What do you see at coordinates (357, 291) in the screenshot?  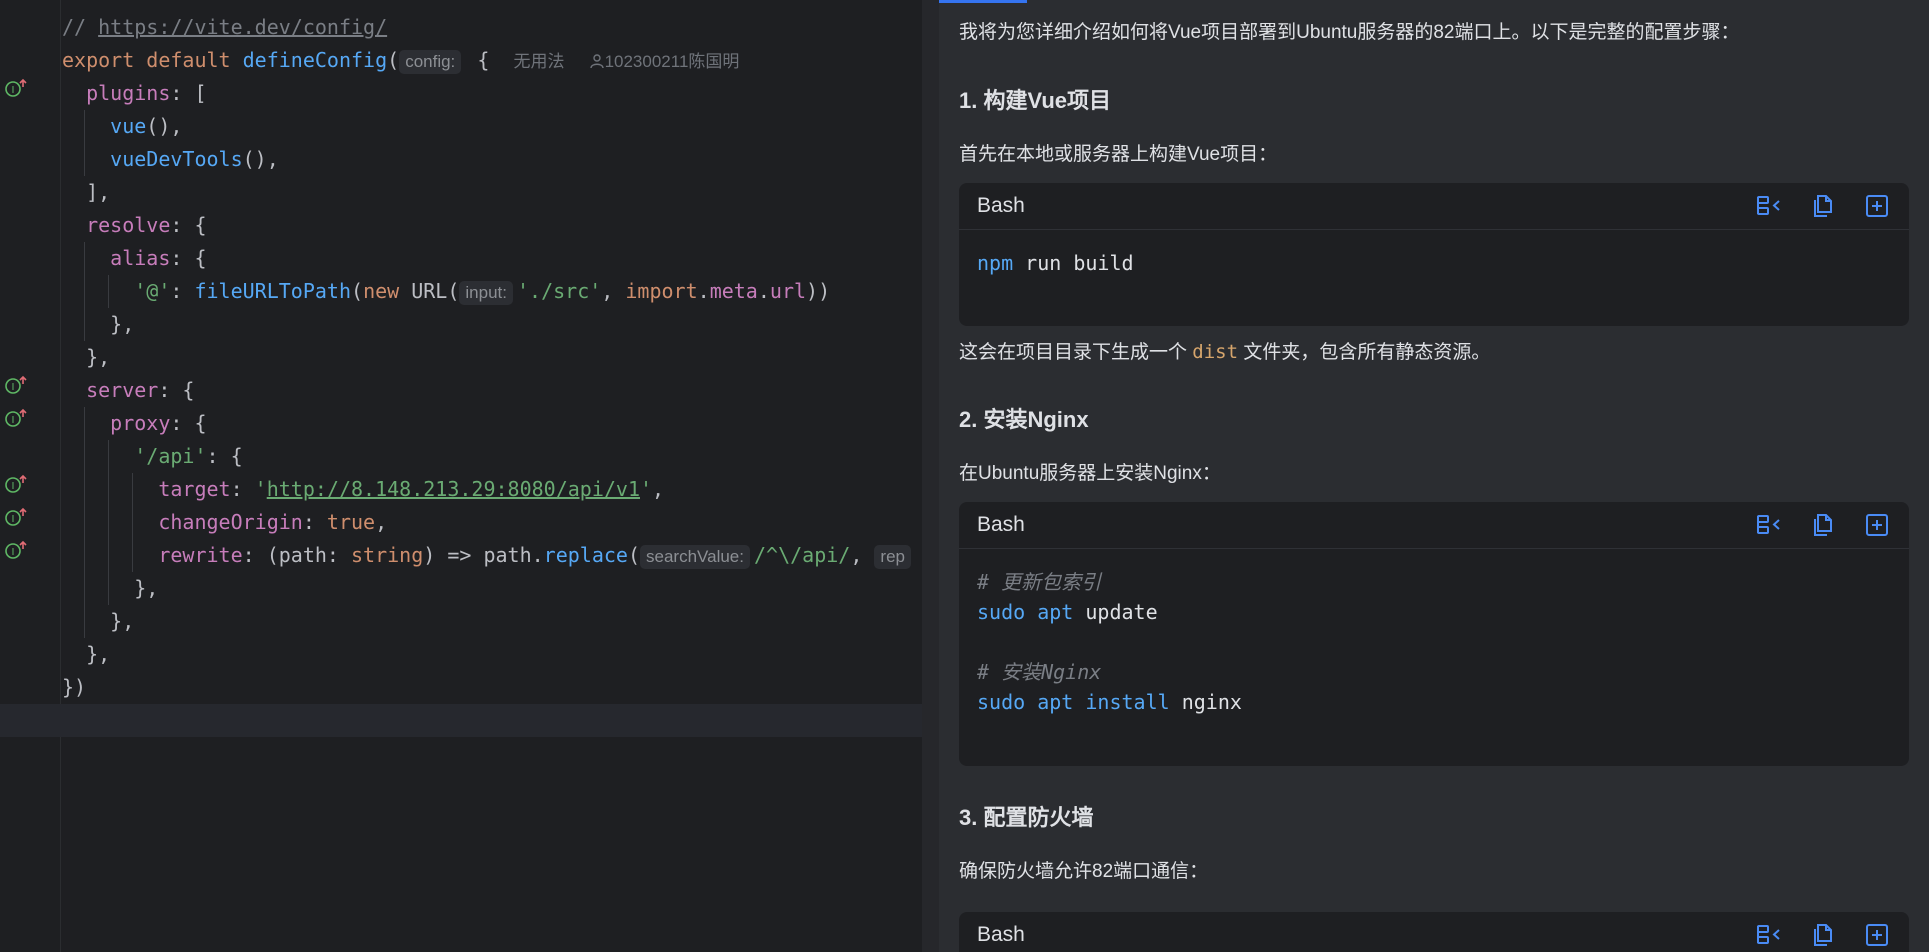 I see `punctuation: (` at bounding box center [357, 291].